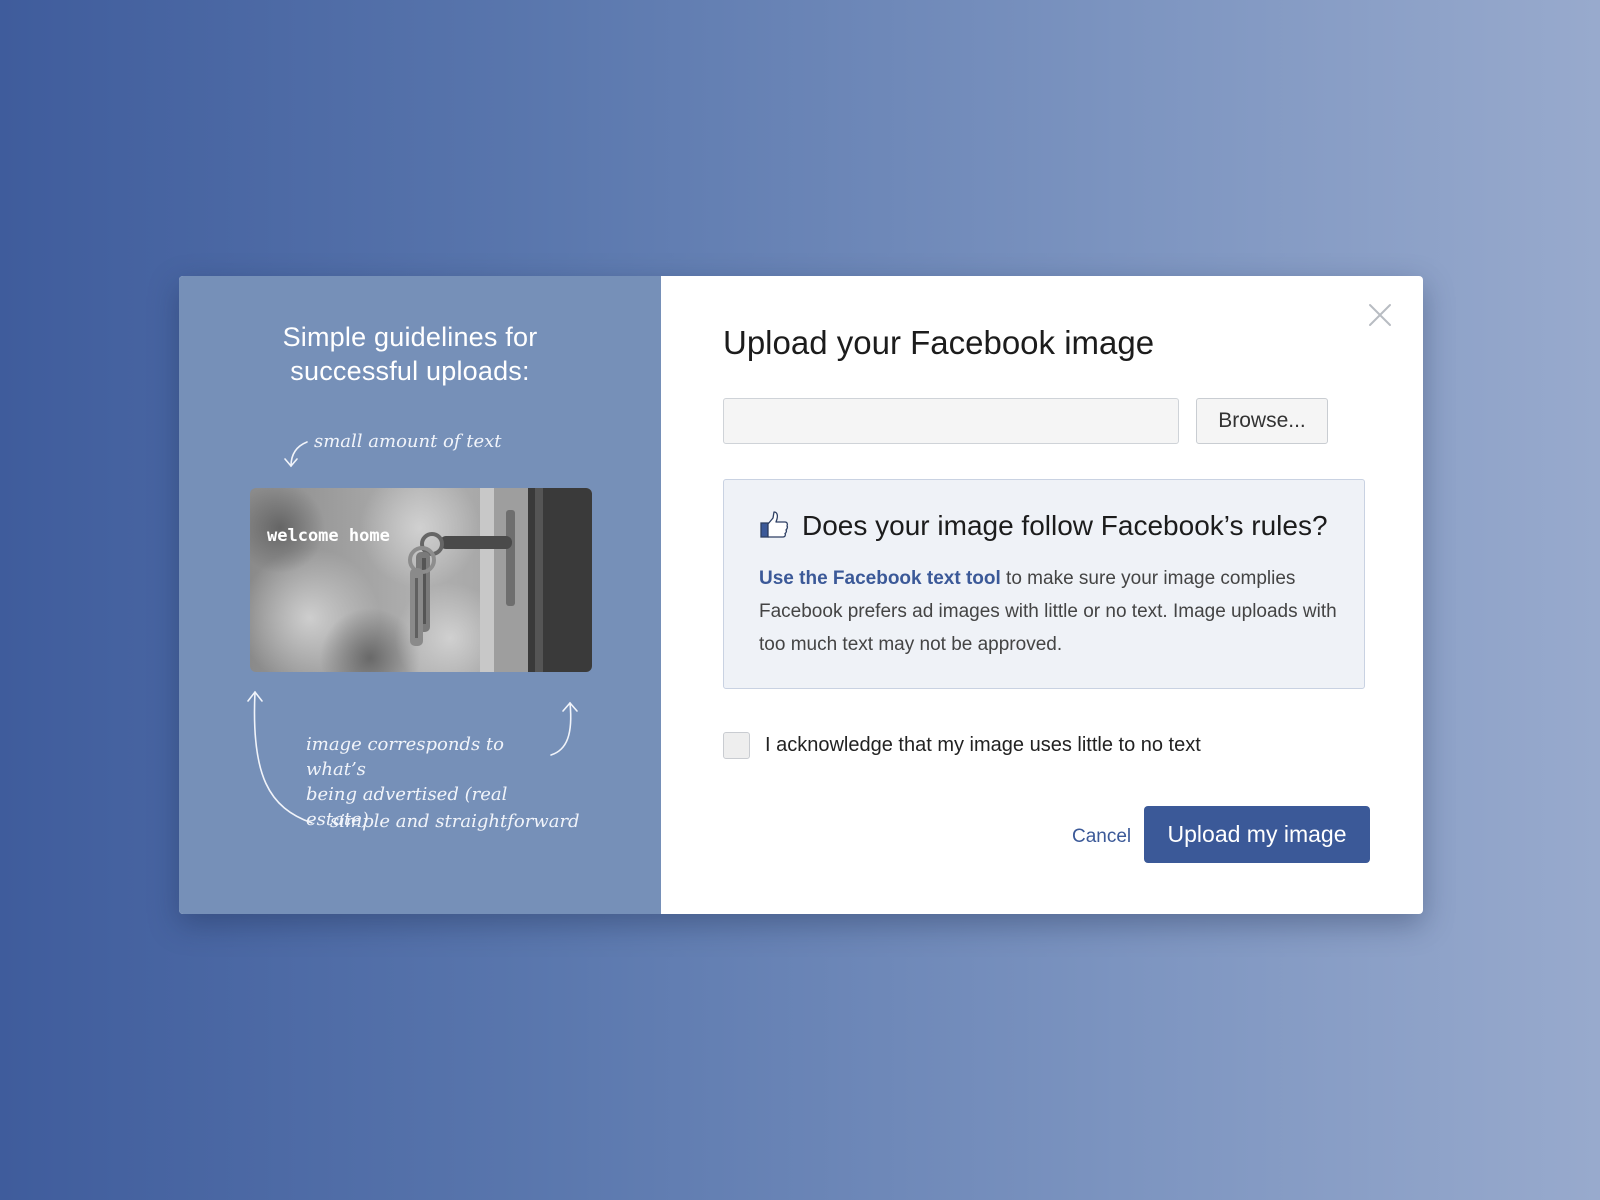 This screenshot has width=1600, height=1200. What do you see at coordinates (410, 371) in the screenshot?
I see `guidelines-title-line2: successful uploads:` at bounding box center [410, 371].